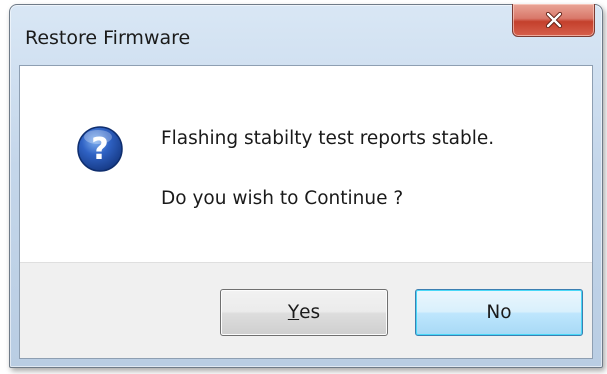 The width and height of the screenshot is (607, 374). I want to click on question-icon: ?, so click(100, 149).